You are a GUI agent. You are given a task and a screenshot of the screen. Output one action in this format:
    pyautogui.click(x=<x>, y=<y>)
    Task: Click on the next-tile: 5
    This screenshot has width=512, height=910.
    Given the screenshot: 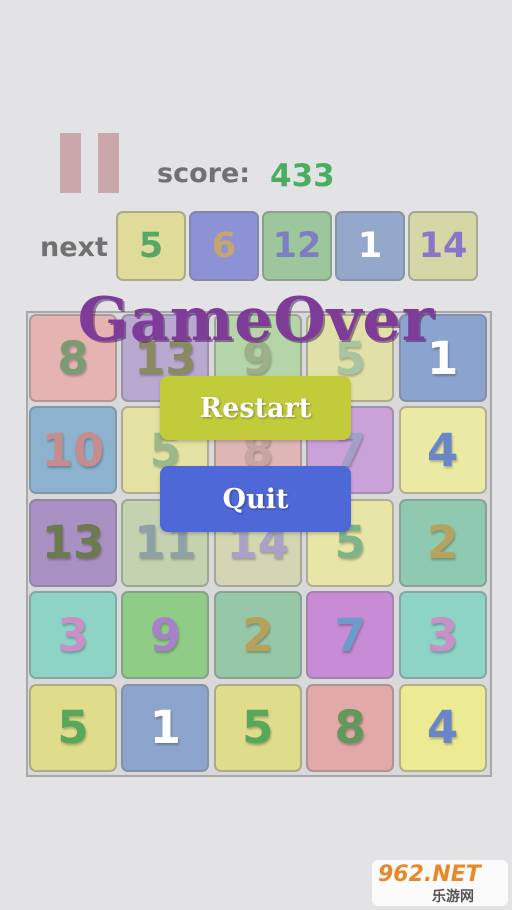 What is the action you would take?
    pyautogui.click(x=151, y=246)
    